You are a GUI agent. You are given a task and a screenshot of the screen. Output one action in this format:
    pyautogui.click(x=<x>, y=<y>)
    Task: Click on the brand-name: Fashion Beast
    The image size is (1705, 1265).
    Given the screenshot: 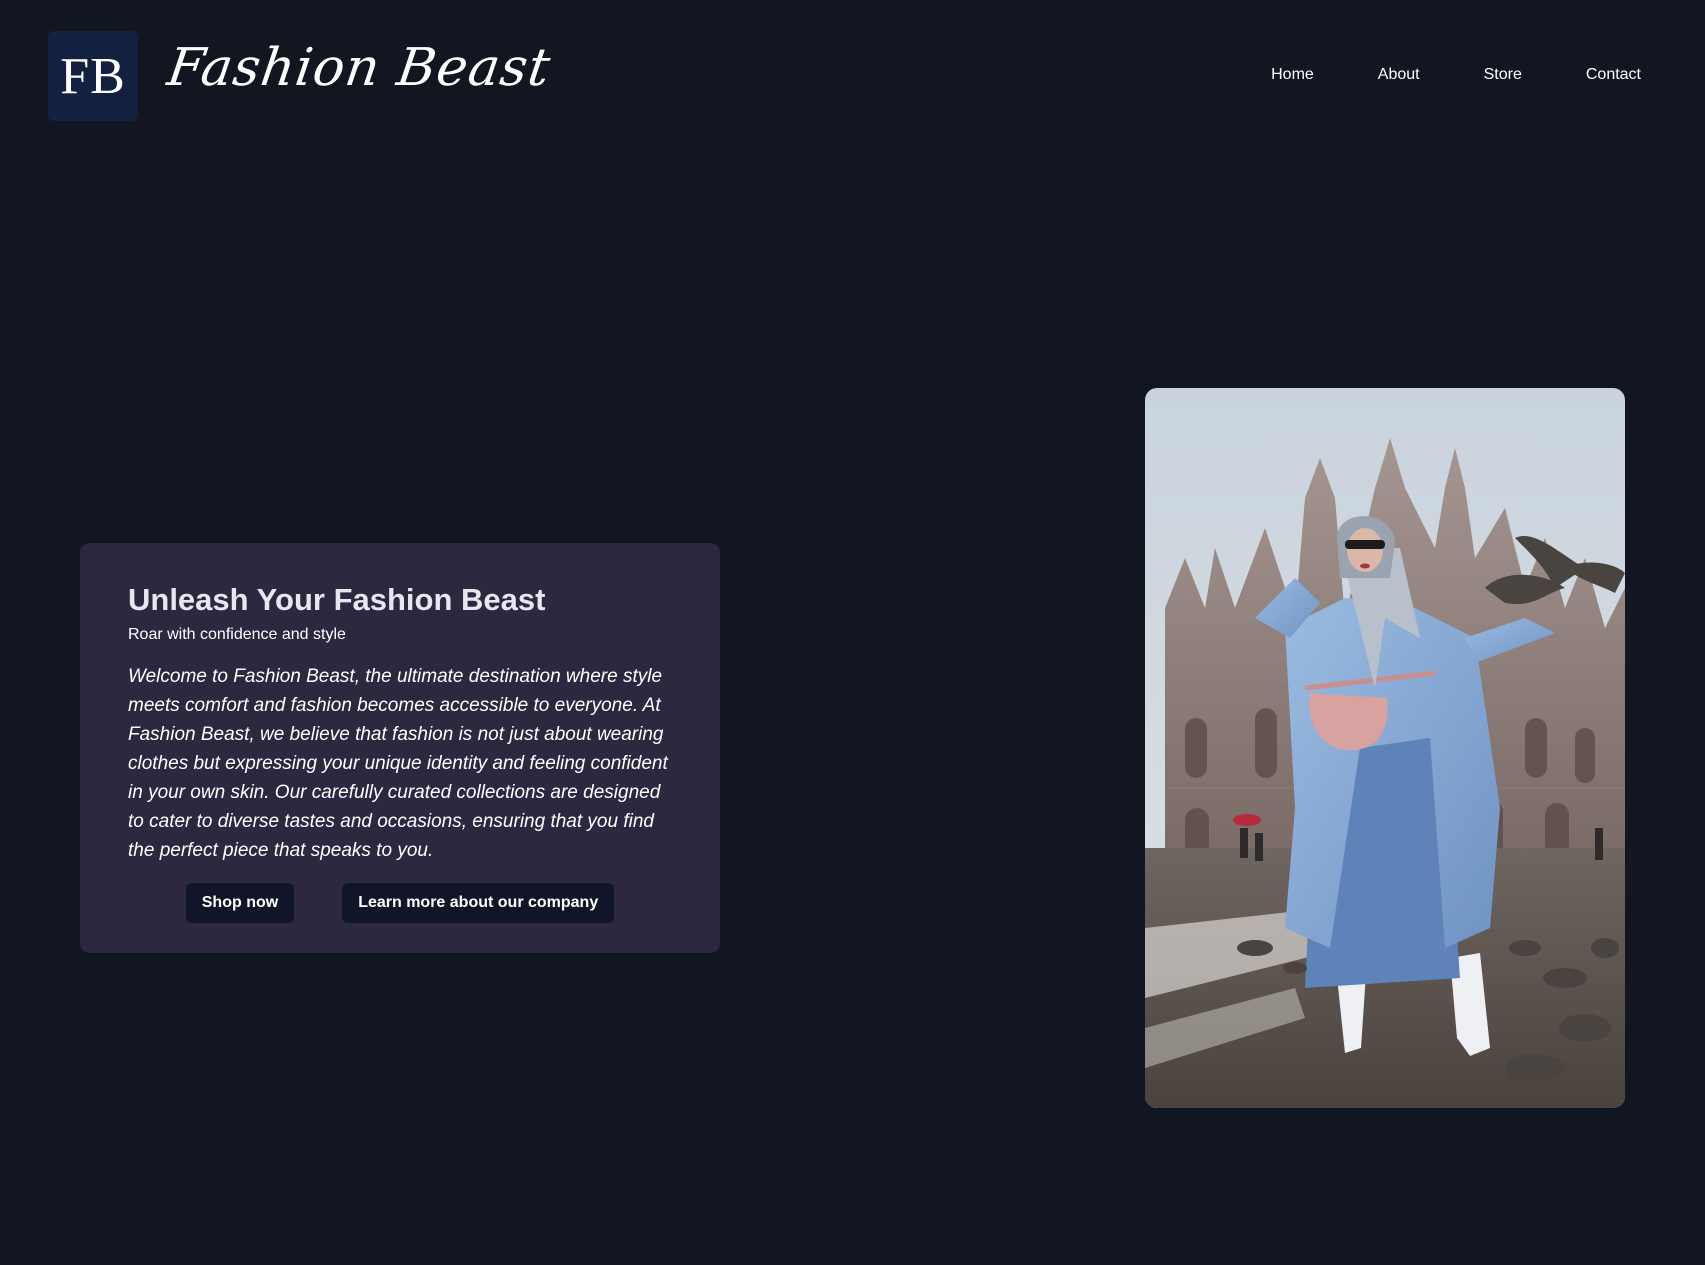 What is the action you would take?
    pyautogui.click(x=359, y=68)
    